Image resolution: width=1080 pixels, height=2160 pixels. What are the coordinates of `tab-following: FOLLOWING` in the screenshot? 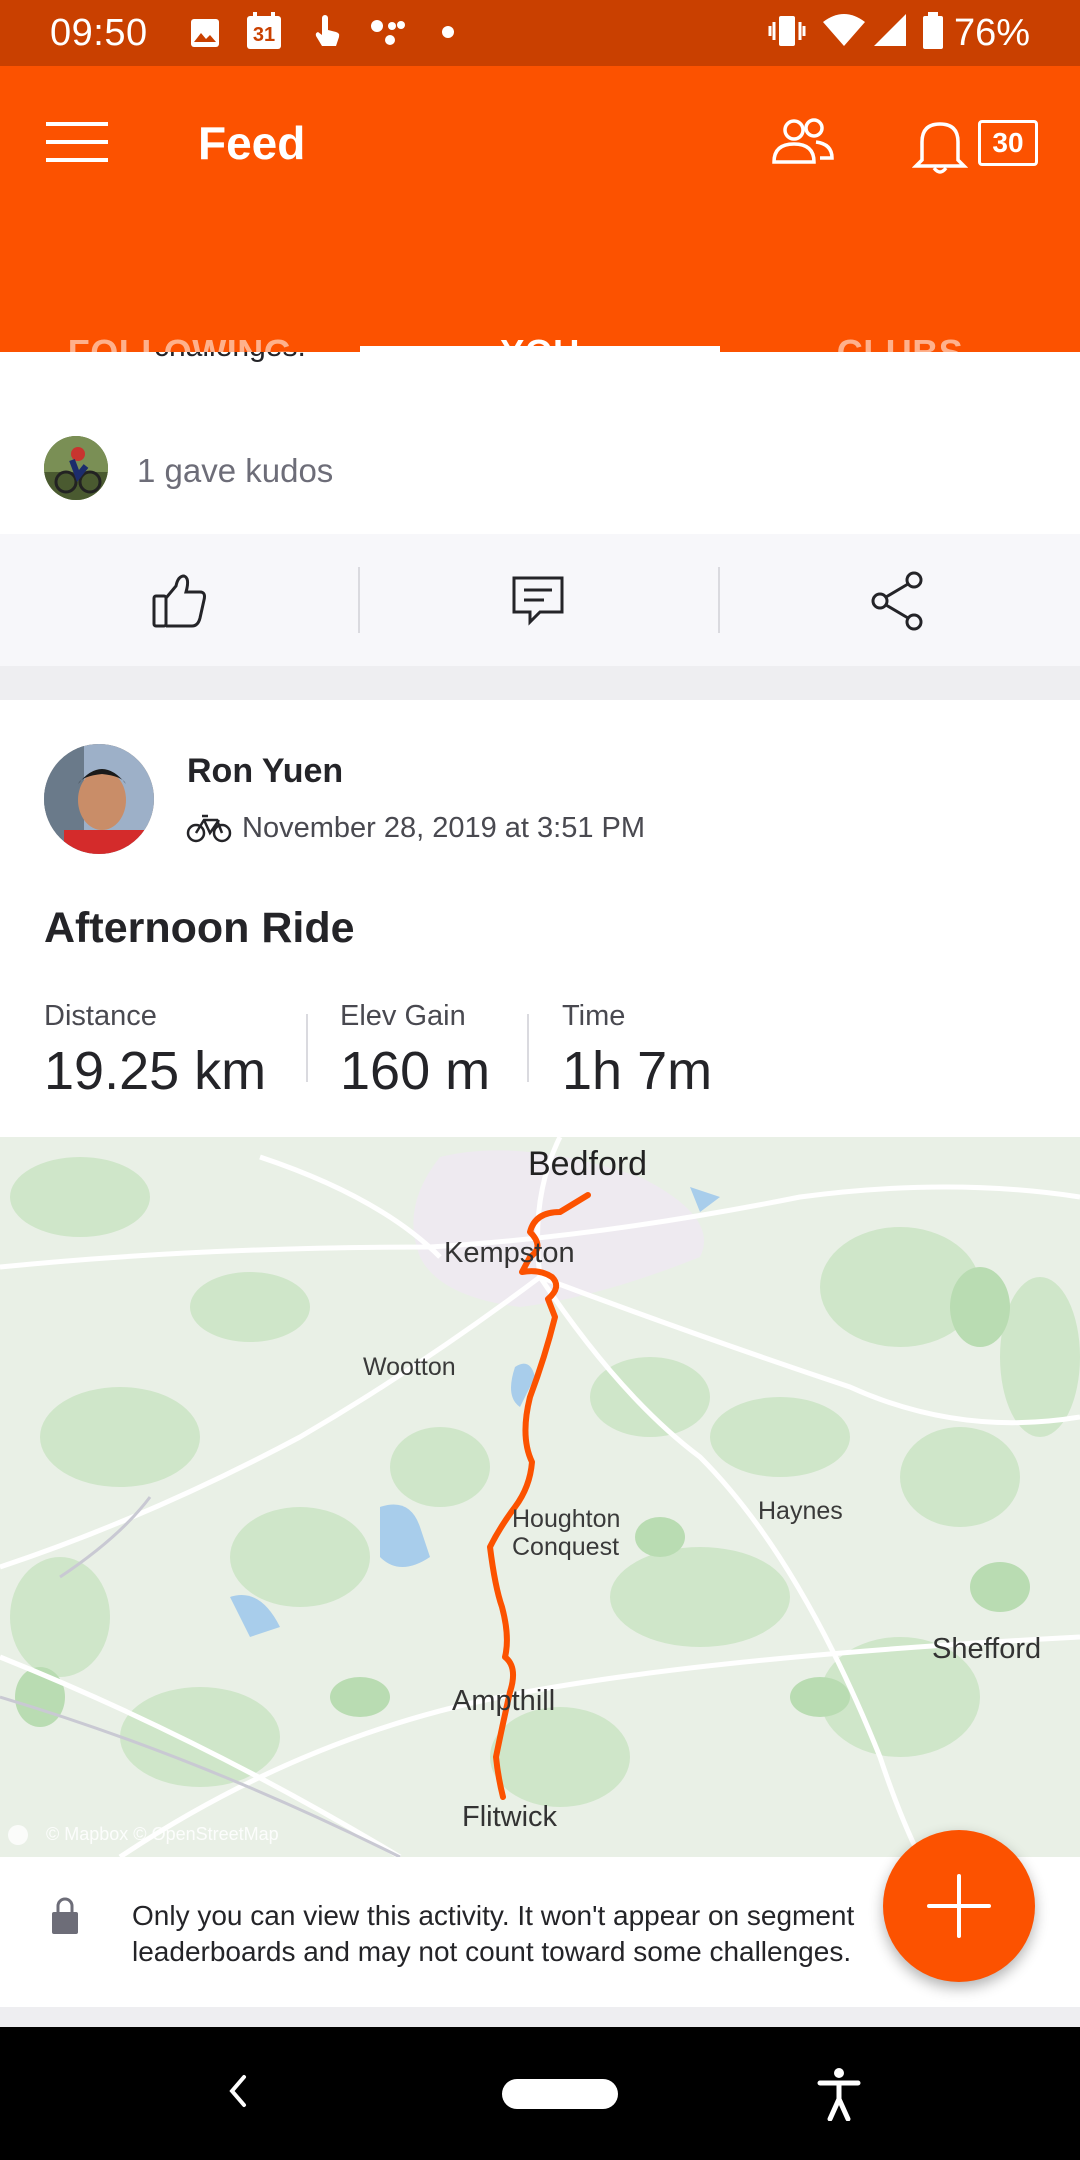 It's located at (180, 351).